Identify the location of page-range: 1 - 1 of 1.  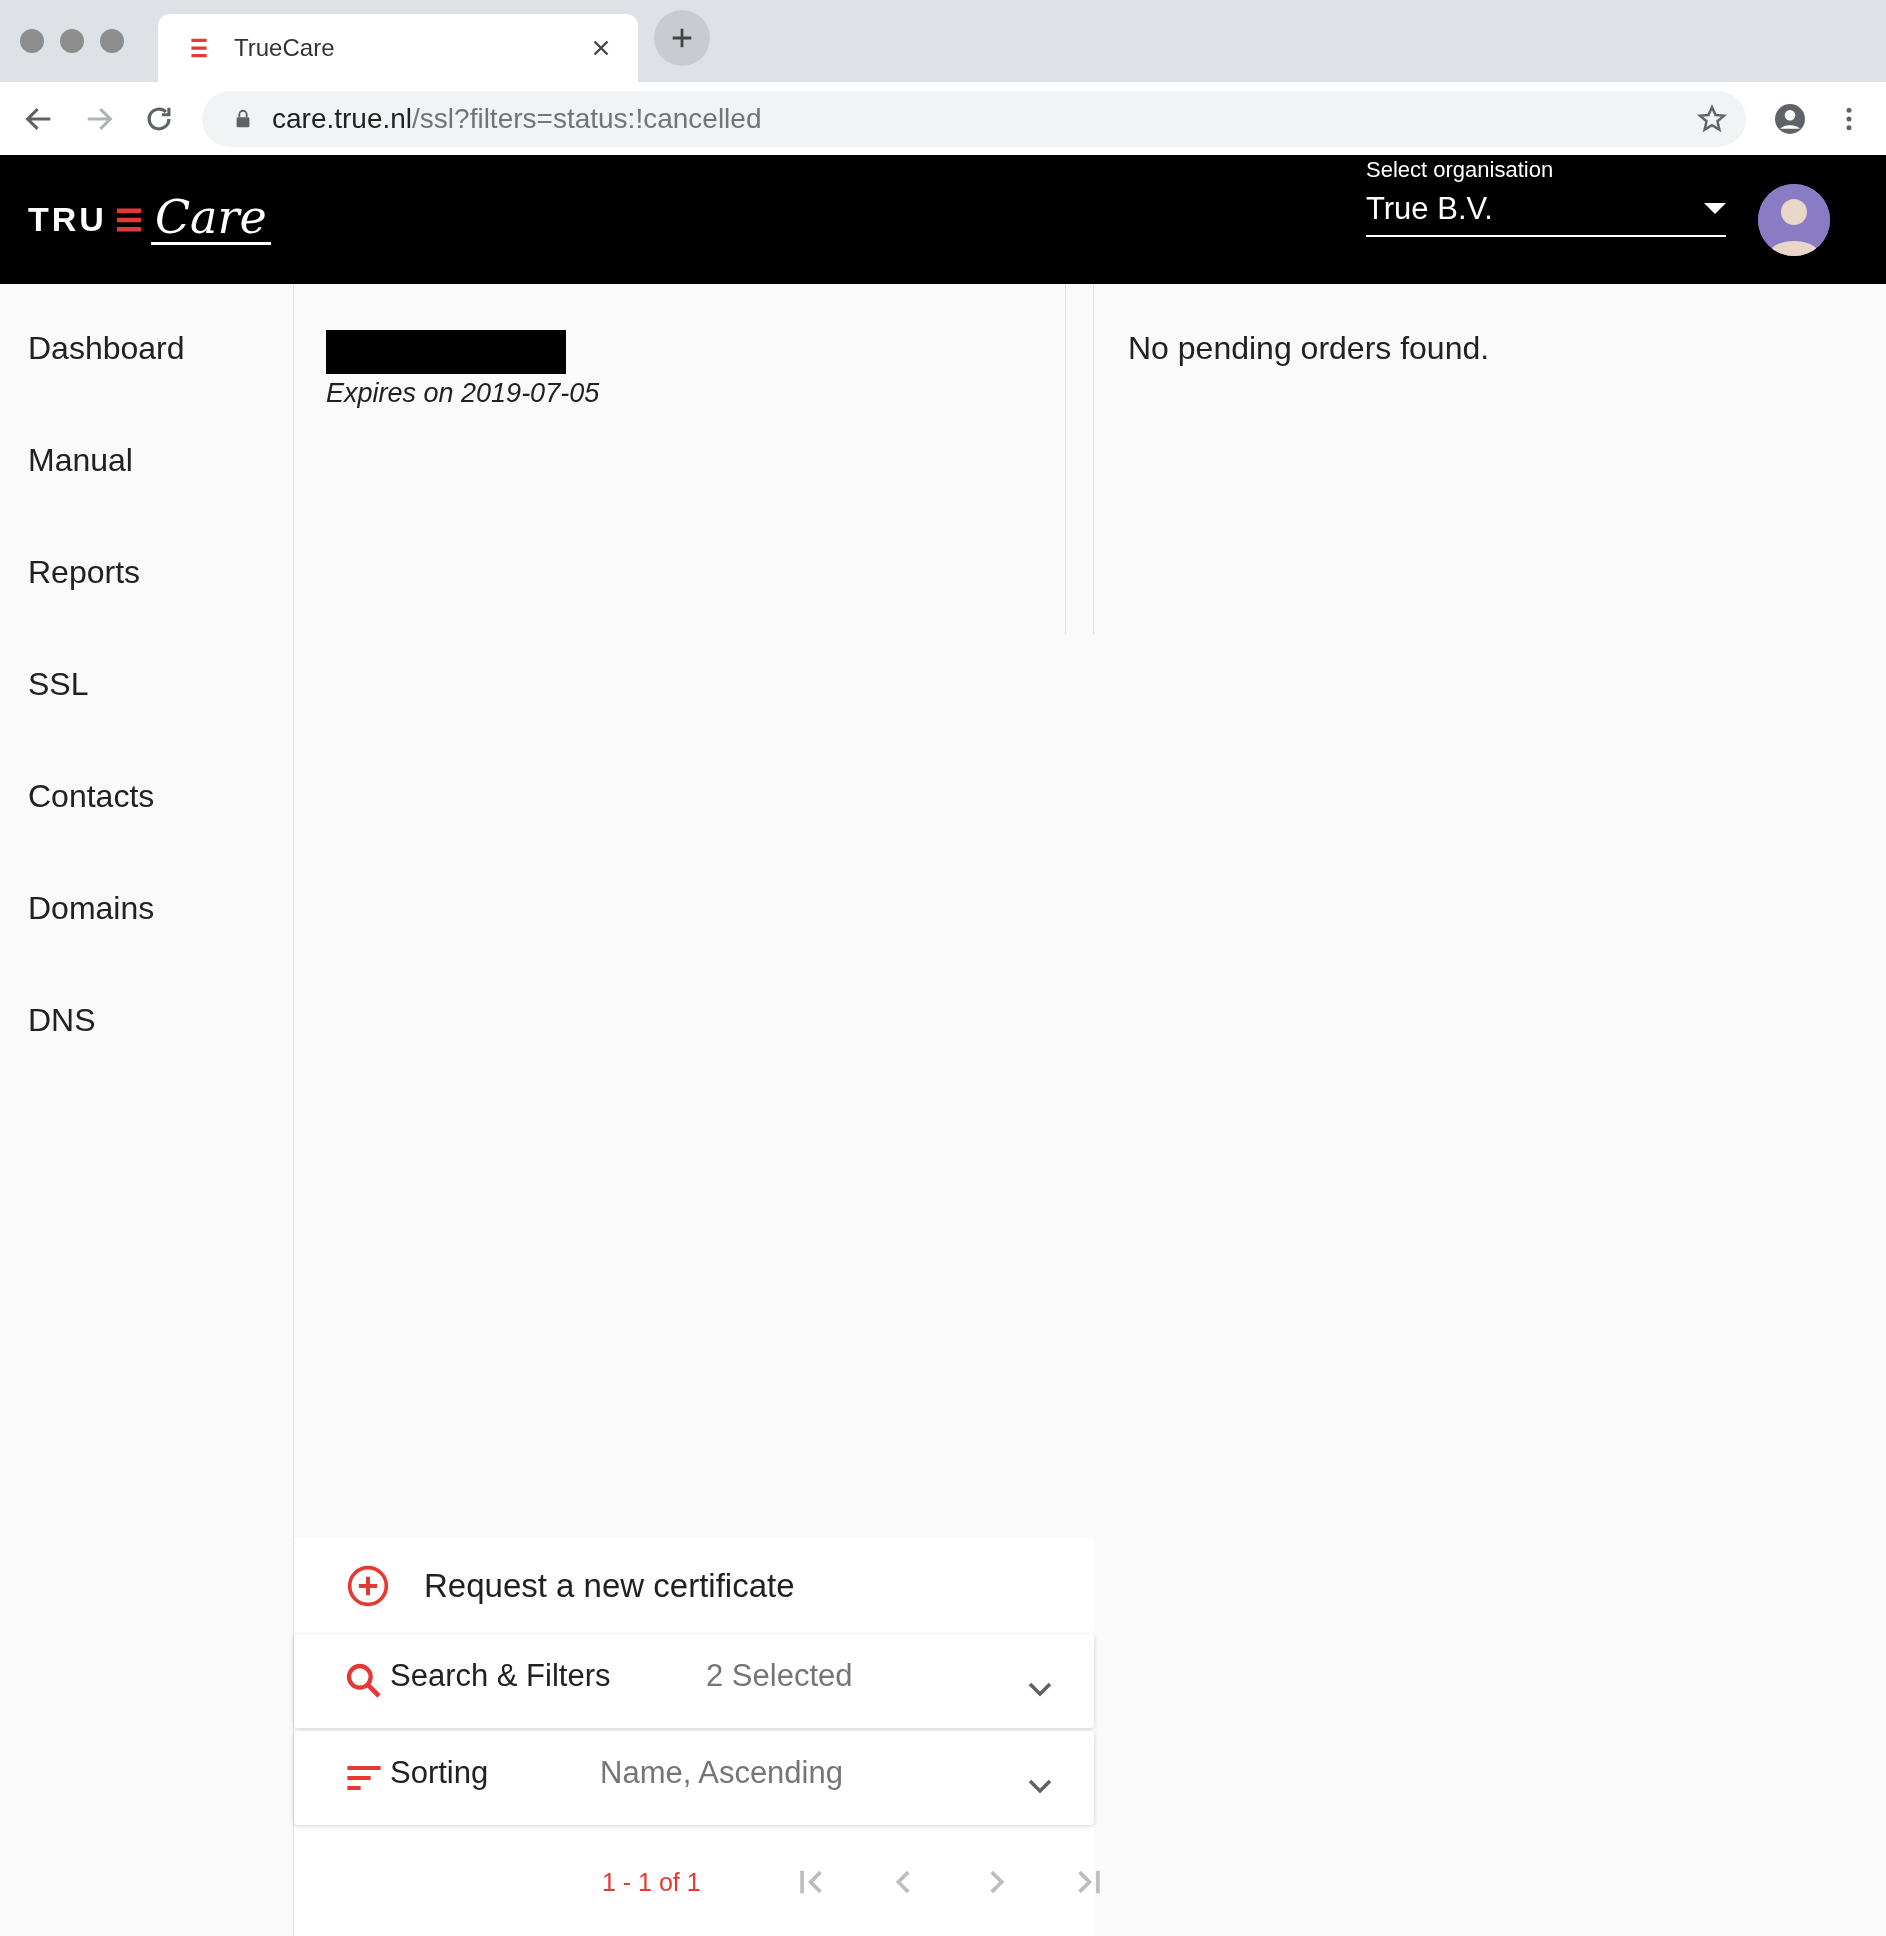
(651, 1882).